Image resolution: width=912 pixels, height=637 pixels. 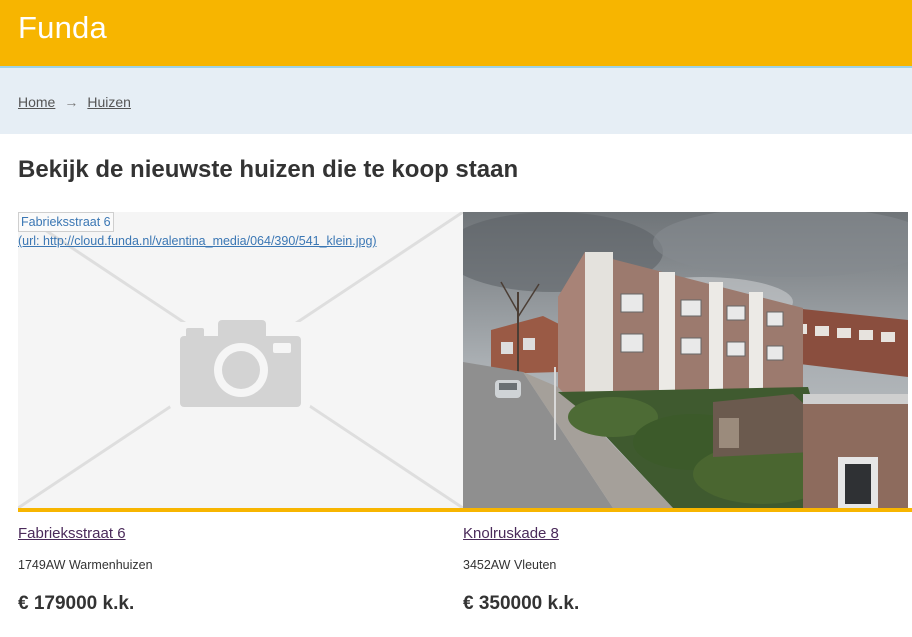 I want to click on breadcrumb: Home → Huizen, so click(x=74, y=102).